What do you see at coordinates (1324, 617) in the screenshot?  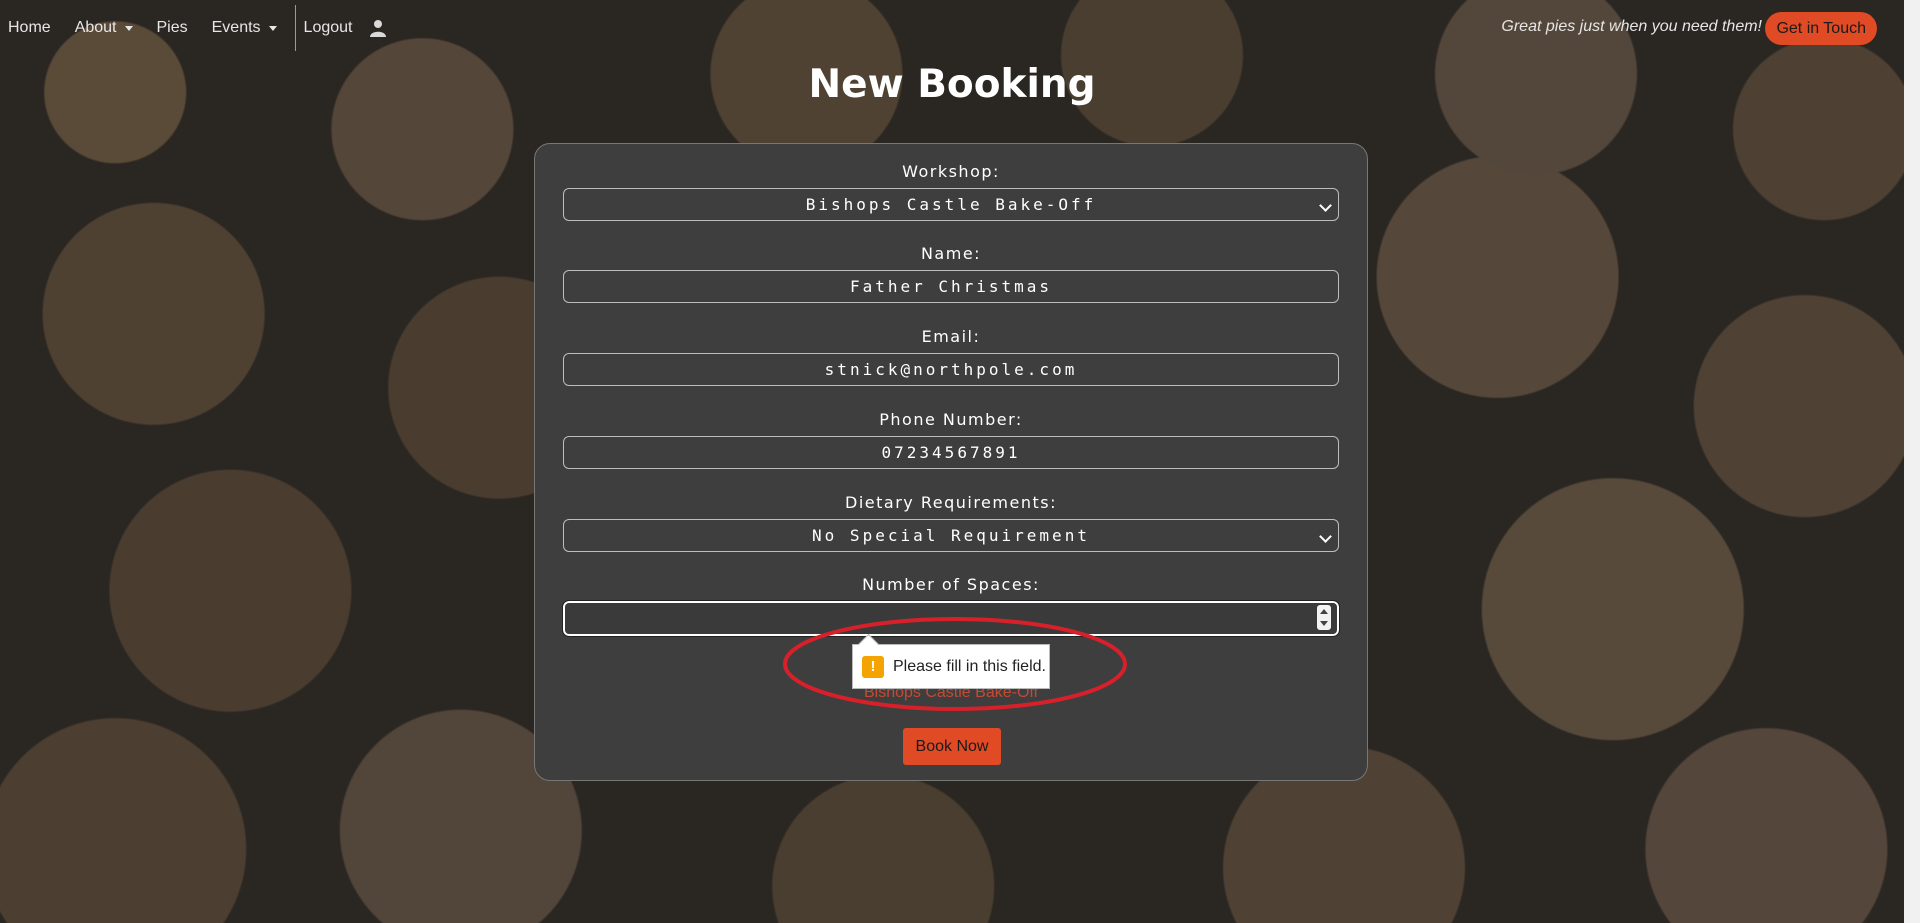 I see `number-spinner` at bounding box center [1324, 617].